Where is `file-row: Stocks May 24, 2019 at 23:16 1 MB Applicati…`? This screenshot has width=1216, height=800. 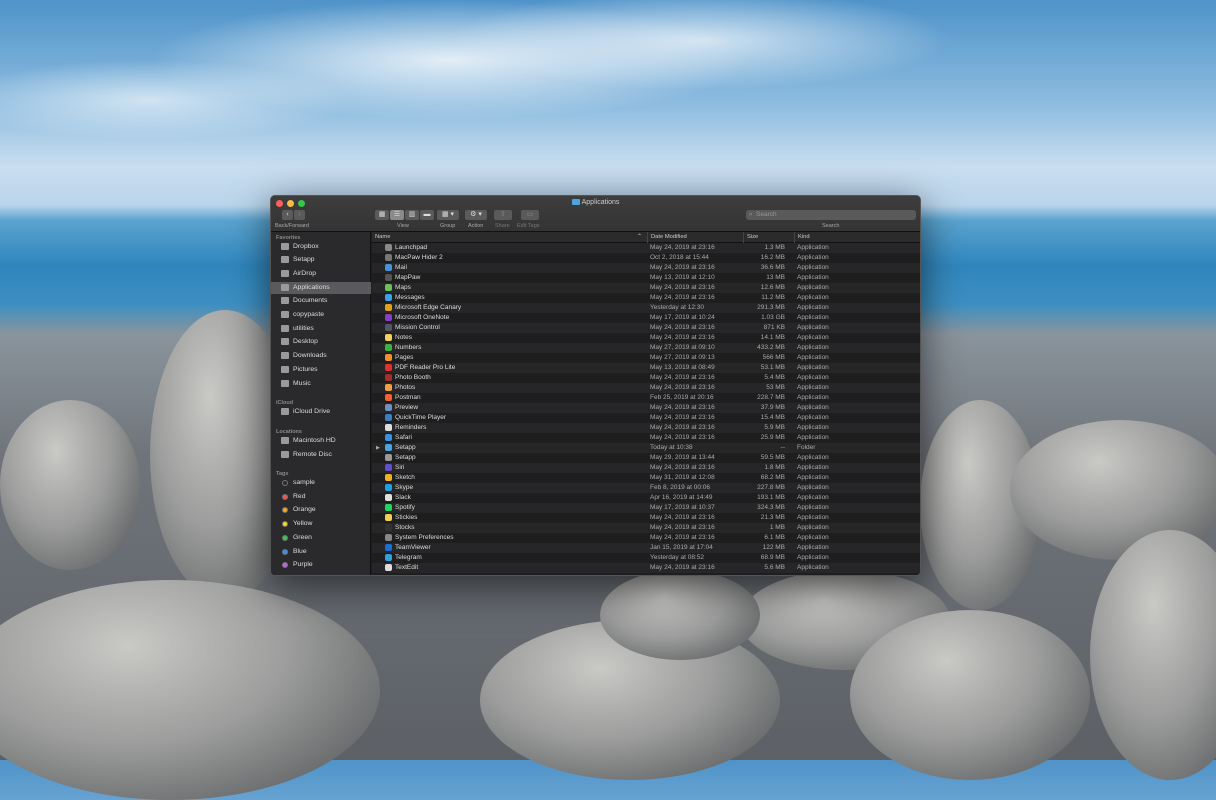
file-row: Stocks May 24, 2019 at 23:16 1 MB Applicati… is located at coordinates (646, 528).